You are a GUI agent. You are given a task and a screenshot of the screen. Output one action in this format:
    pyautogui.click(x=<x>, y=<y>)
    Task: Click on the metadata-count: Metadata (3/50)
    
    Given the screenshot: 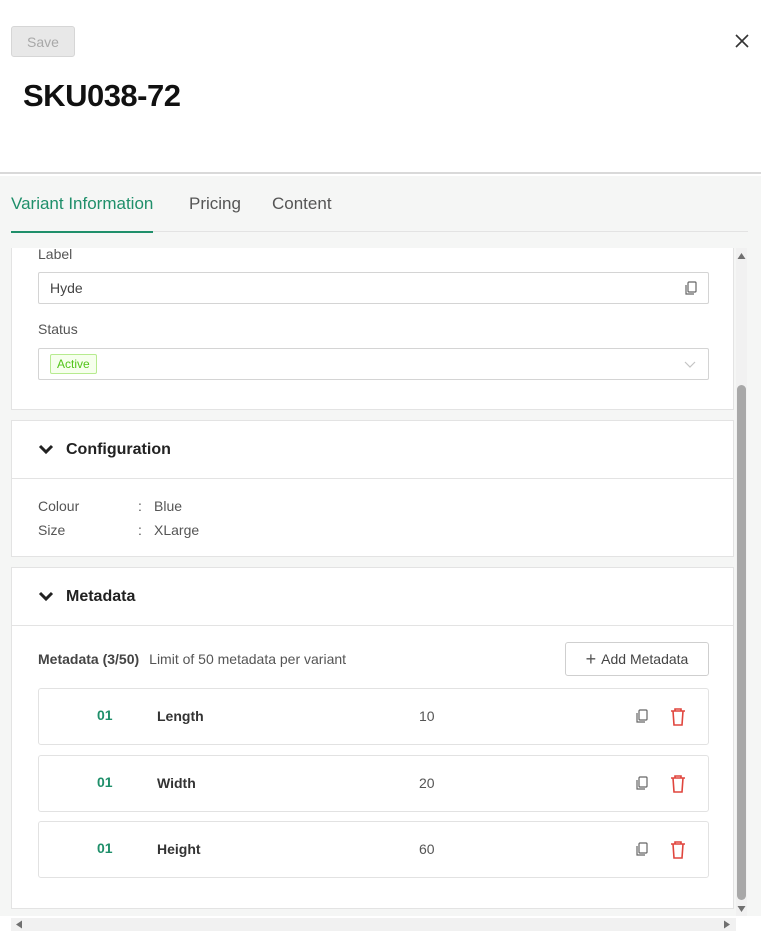 What is the action you would take?
    pyautogui.click(x=89, y=659)
    